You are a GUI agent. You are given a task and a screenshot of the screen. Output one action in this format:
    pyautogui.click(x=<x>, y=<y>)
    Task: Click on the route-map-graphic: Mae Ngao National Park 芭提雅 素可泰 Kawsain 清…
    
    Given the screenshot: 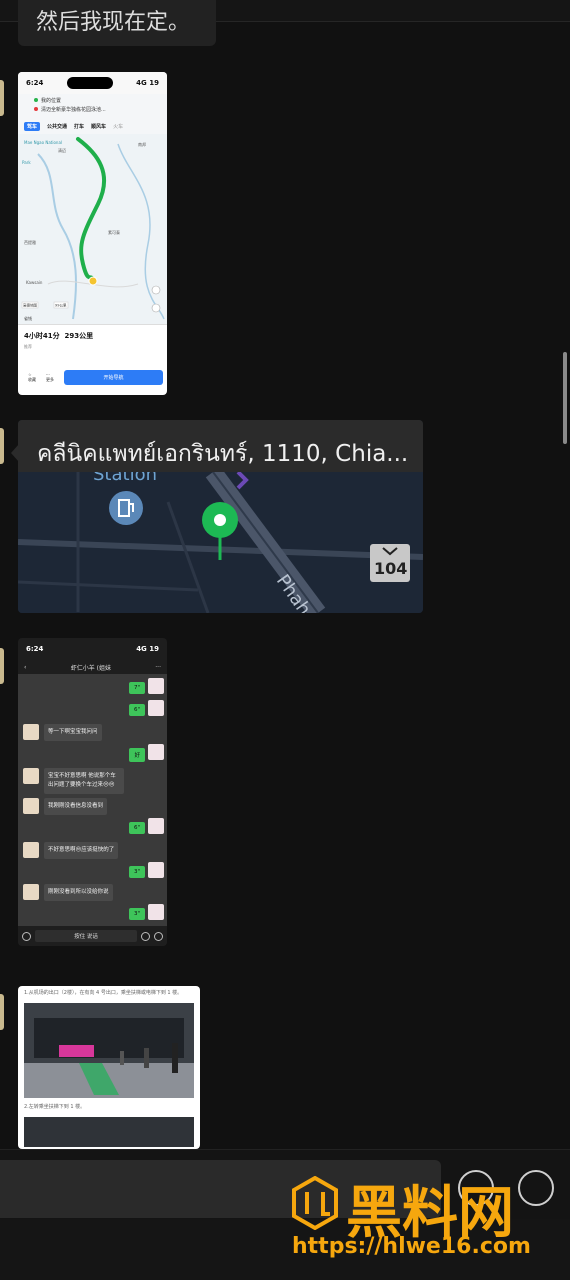 What is the action you would take?
    pyautogui.click(x=93, y=229)
    